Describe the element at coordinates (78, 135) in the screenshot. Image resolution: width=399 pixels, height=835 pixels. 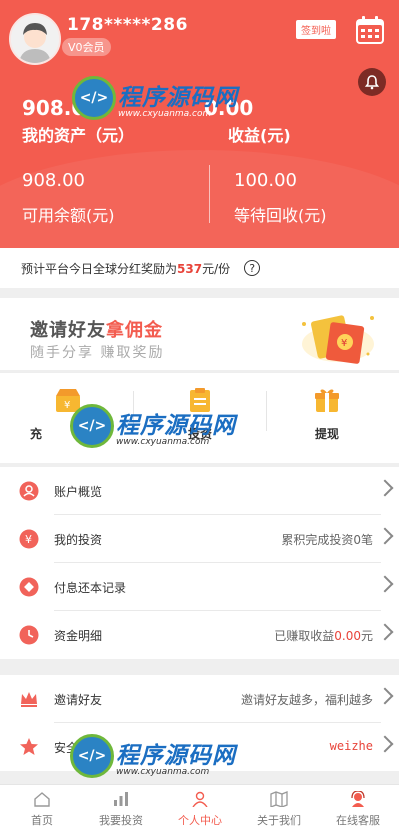
I see `total-assets-label: 我的资产（元）` at that location.